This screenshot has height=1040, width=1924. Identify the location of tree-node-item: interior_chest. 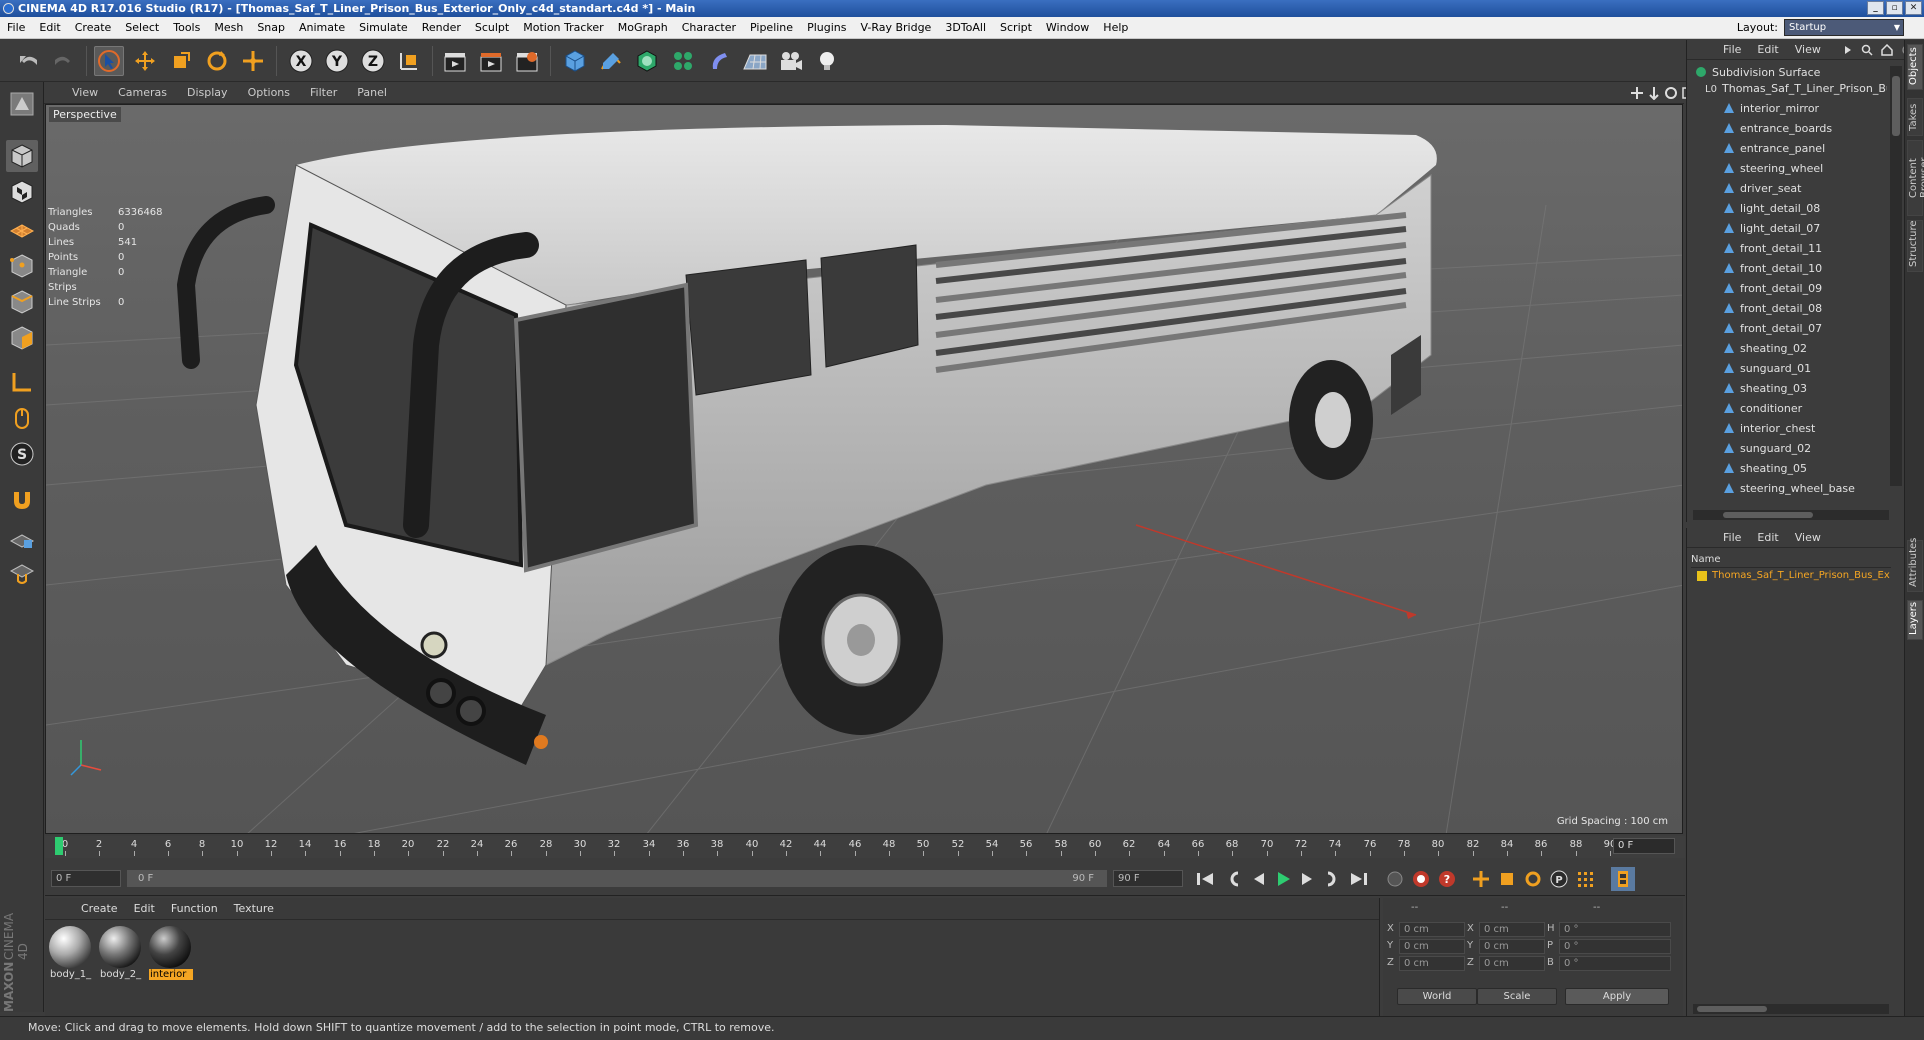
(1769, 428).